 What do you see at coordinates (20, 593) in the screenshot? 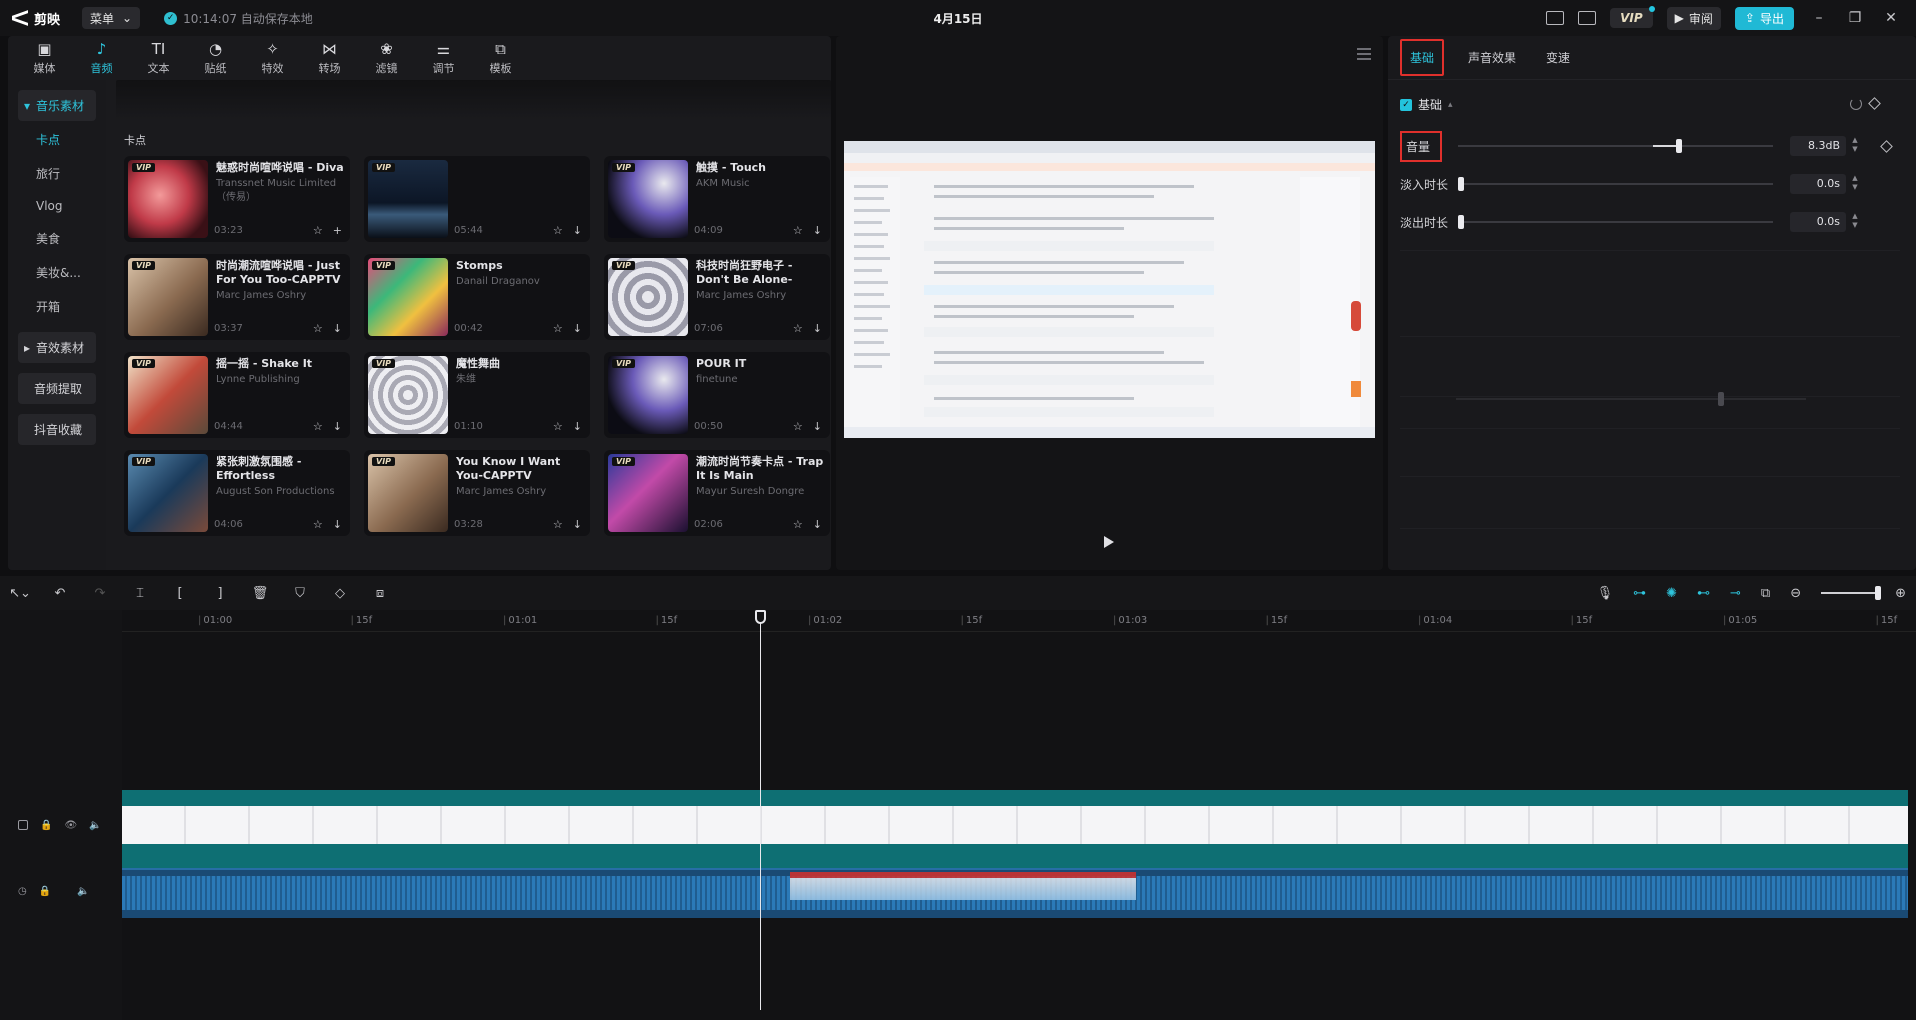
I see `select-tool-icon: ↖⌄` at bounding box center [20, 593].